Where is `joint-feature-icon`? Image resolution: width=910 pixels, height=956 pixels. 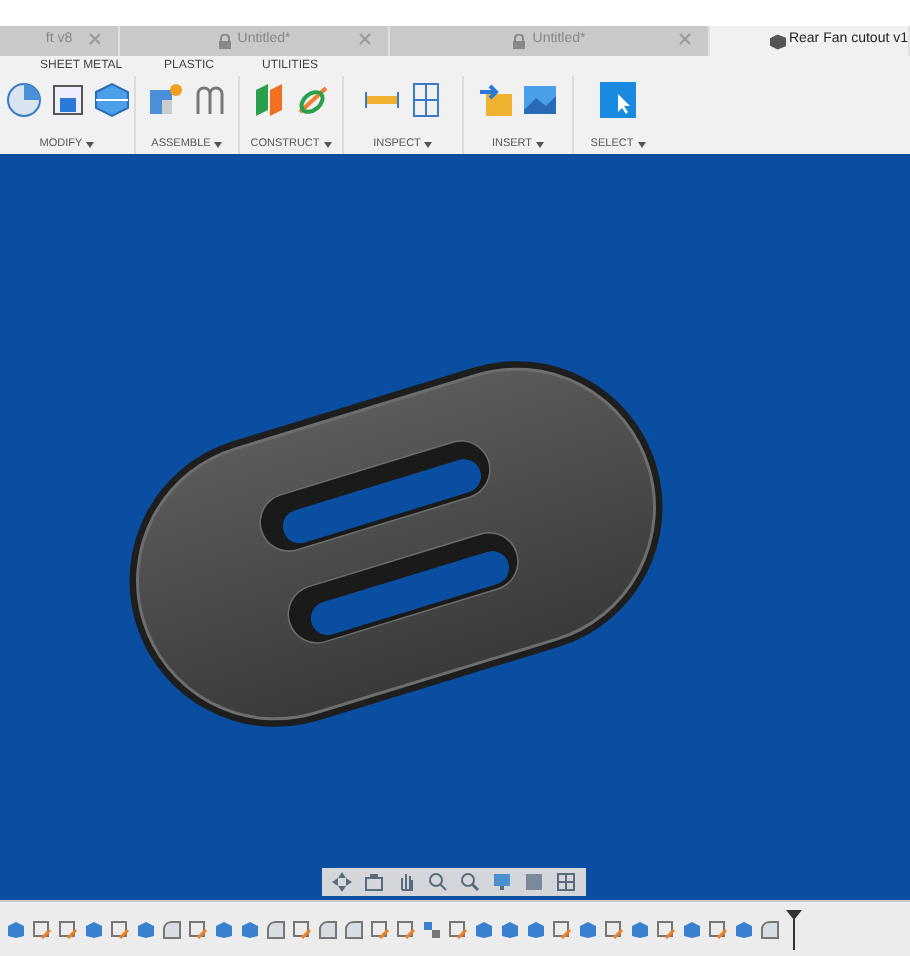 joint-feature-icon is located at coordinates (432, 929).